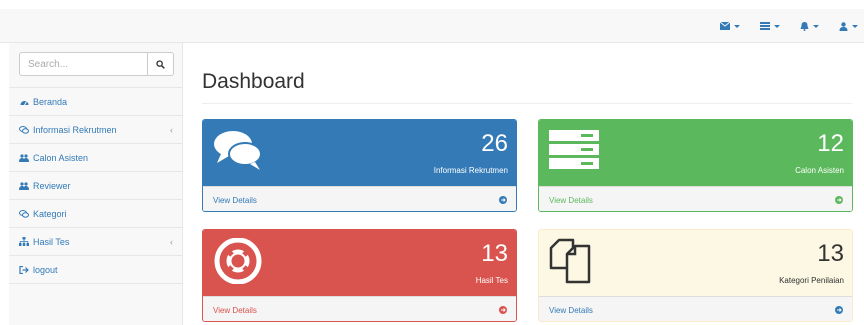  Describe the element at coordinates (804, 26) in the screenshot. I see `bell-icon` at that location.